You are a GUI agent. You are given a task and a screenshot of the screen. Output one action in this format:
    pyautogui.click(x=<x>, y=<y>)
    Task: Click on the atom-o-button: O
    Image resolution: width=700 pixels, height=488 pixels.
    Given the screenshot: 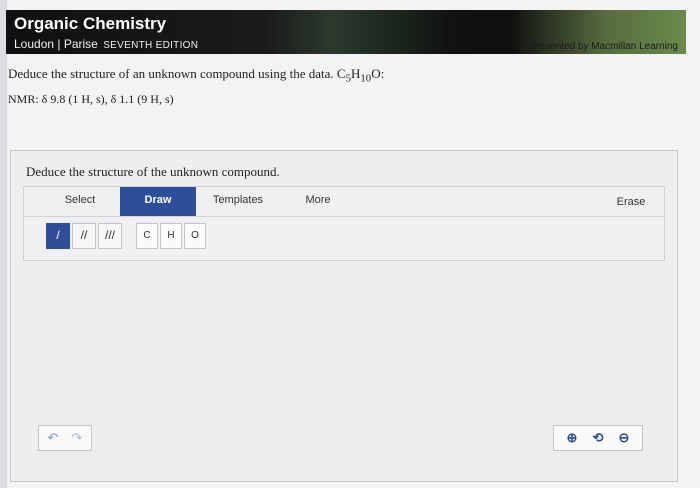 What is the action you would take?
    pyautogui.click(x=195, y=236)
    